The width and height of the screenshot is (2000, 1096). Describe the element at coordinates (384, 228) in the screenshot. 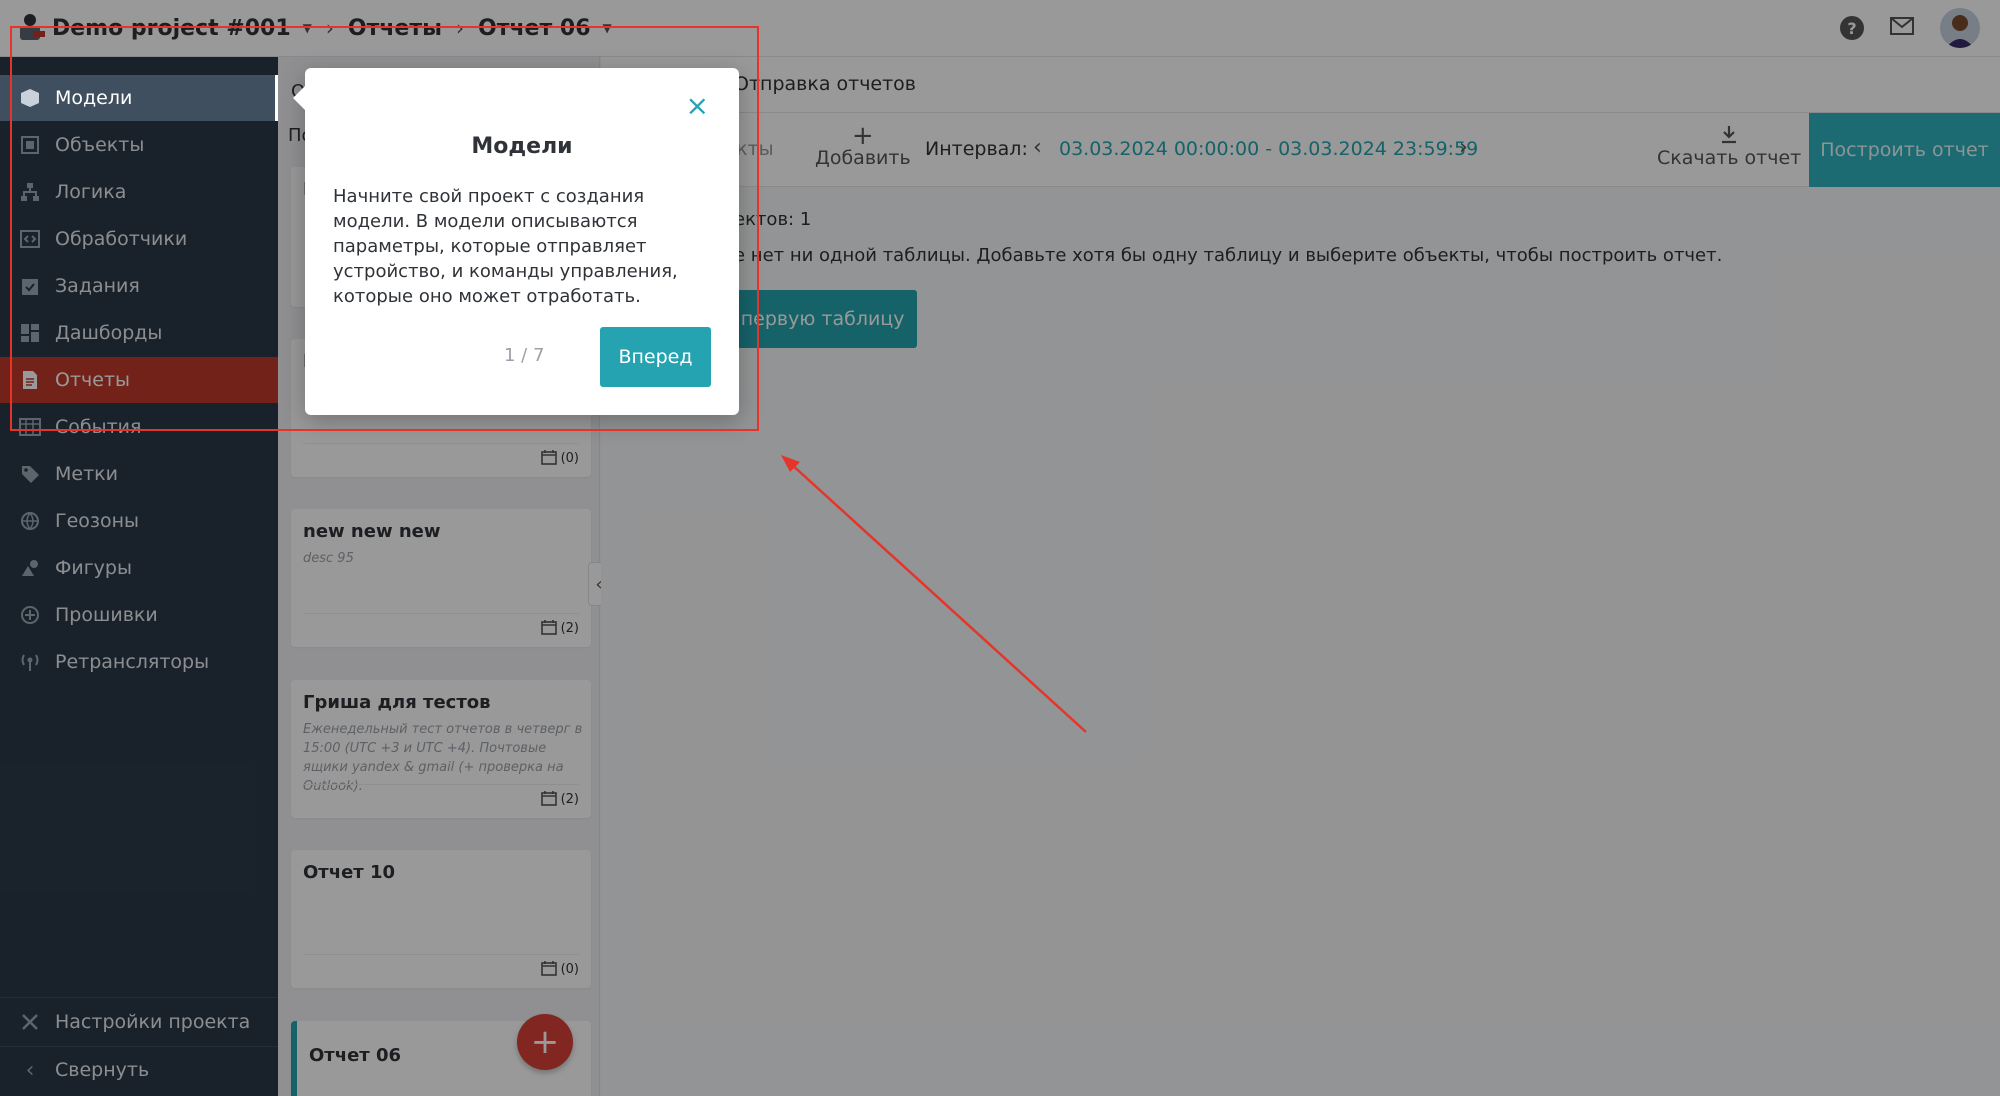

I see `annotation-highlight-box` at that location.